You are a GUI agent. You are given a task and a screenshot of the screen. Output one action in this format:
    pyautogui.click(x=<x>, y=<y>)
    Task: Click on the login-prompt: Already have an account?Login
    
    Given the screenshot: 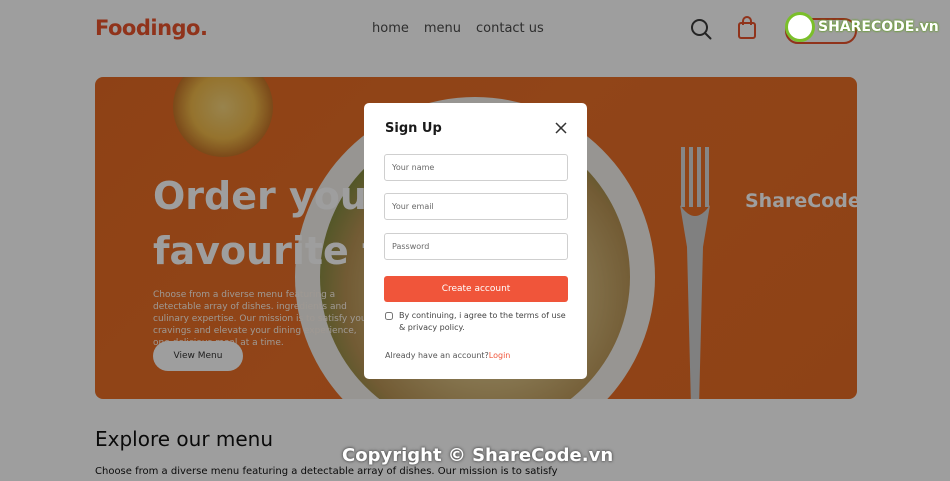 What is the action you would take?
    pyautogui.click(x=447, y=355)
    